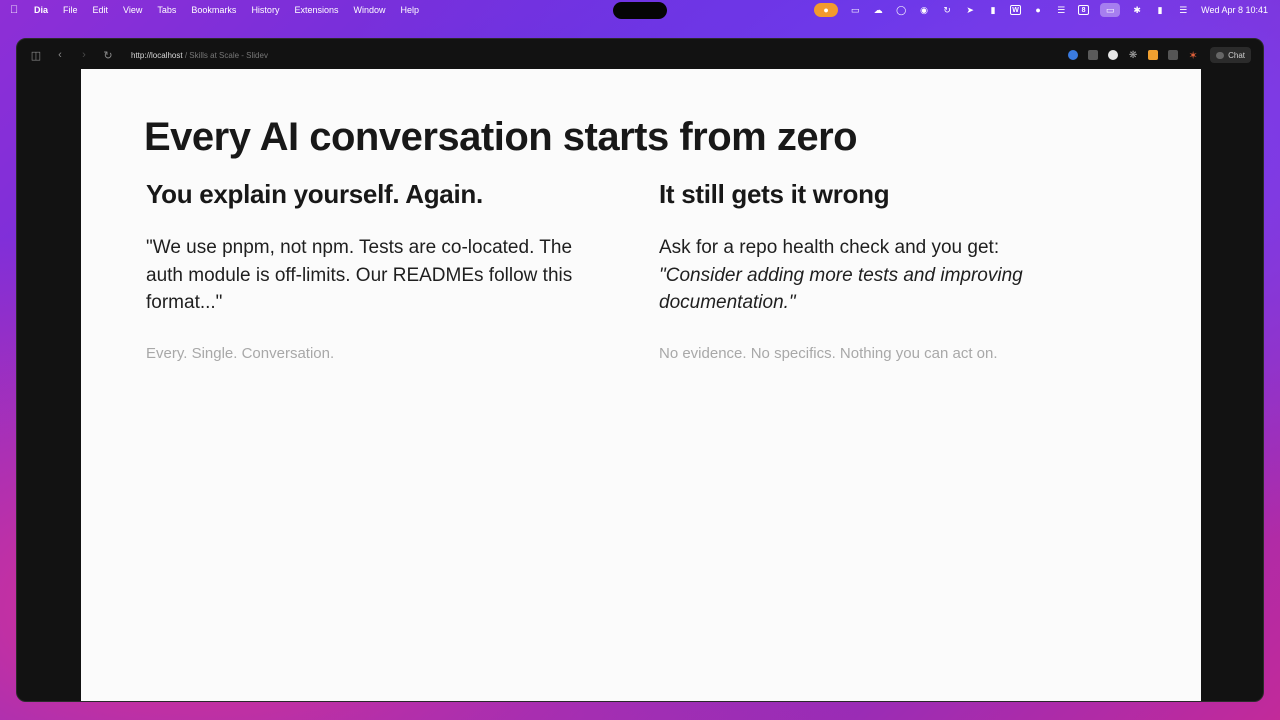  What do you see at coordinates (84, 55) in the screenshot?
I see `forward-icon: ›` at bounding box center [84, 55].